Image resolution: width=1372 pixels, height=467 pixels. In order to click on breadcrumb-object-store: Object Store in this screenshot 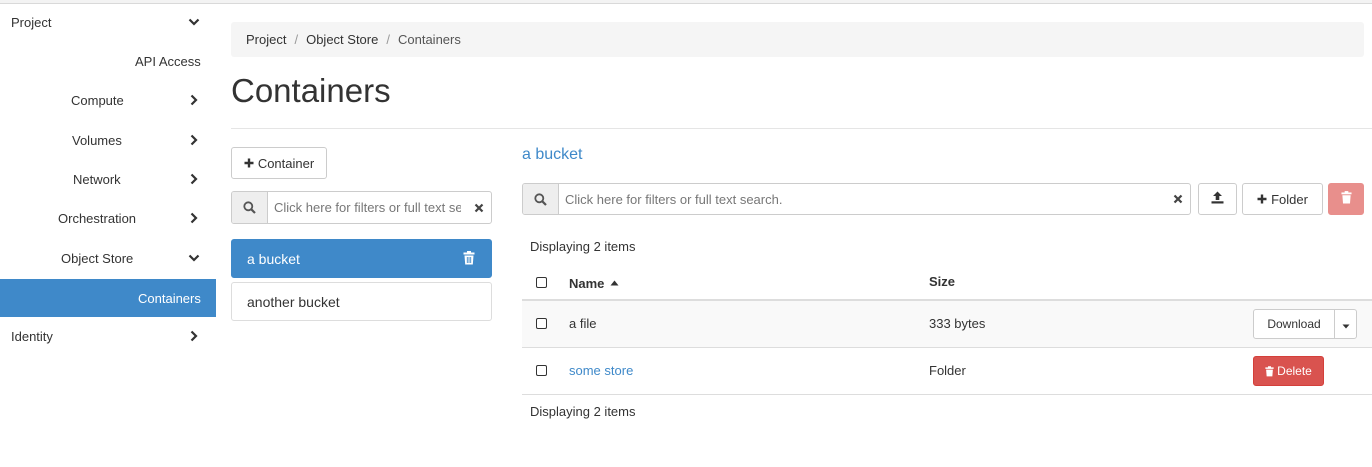, I will do `click(342, 39)`.